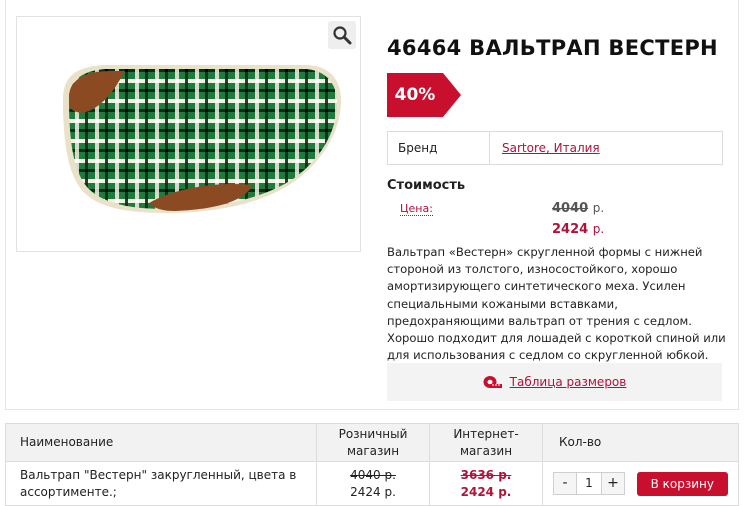  I want to click on quantity-stepper: - 1 +, so click(589, 483).